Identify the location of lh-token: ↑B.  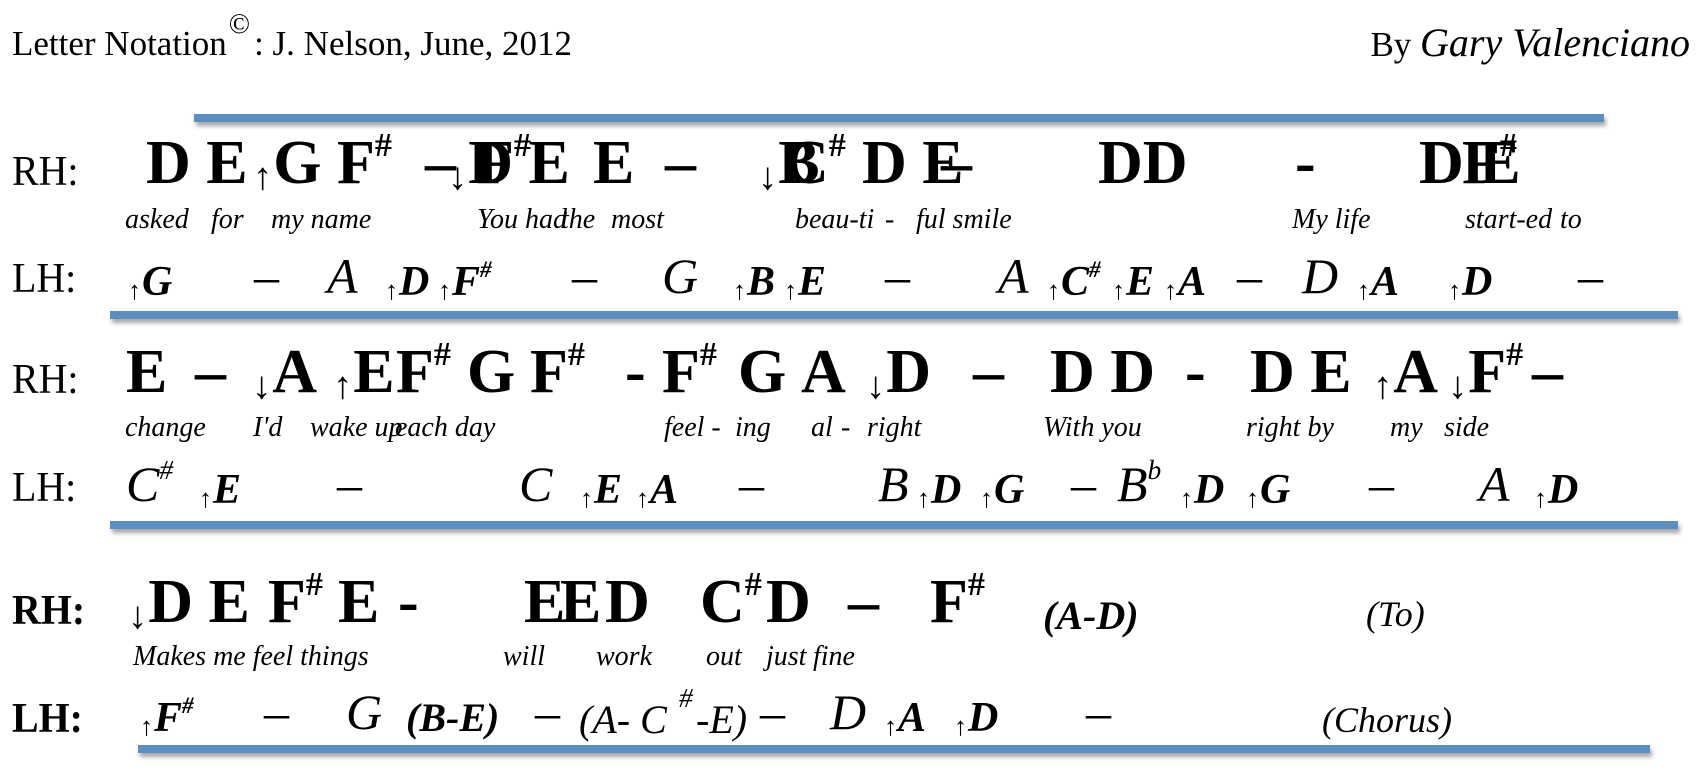
(754, 286).